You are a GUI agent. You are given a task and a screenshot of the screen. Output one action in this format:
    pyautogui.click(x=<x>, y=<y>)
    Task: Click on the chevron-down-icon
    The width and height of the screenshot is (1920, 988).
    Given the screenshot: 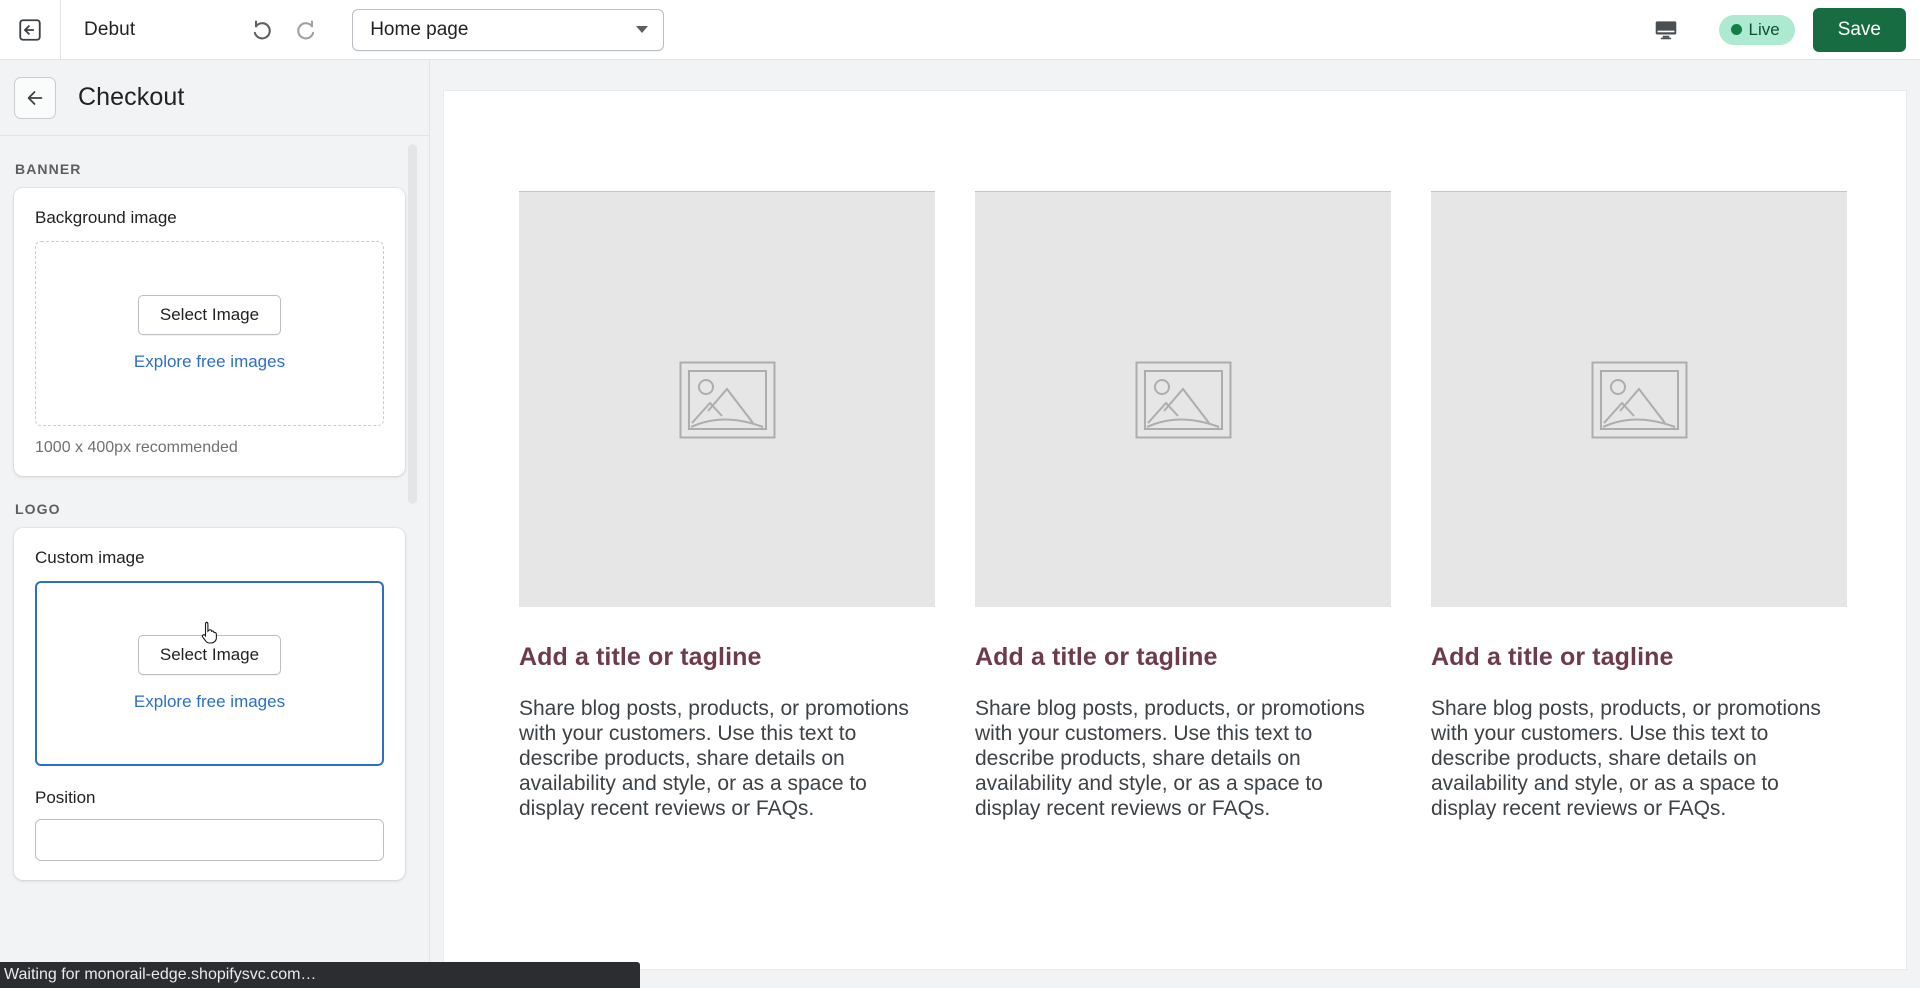 What is the action you would take?
    pyautogui.click(x=642, y=29)
    